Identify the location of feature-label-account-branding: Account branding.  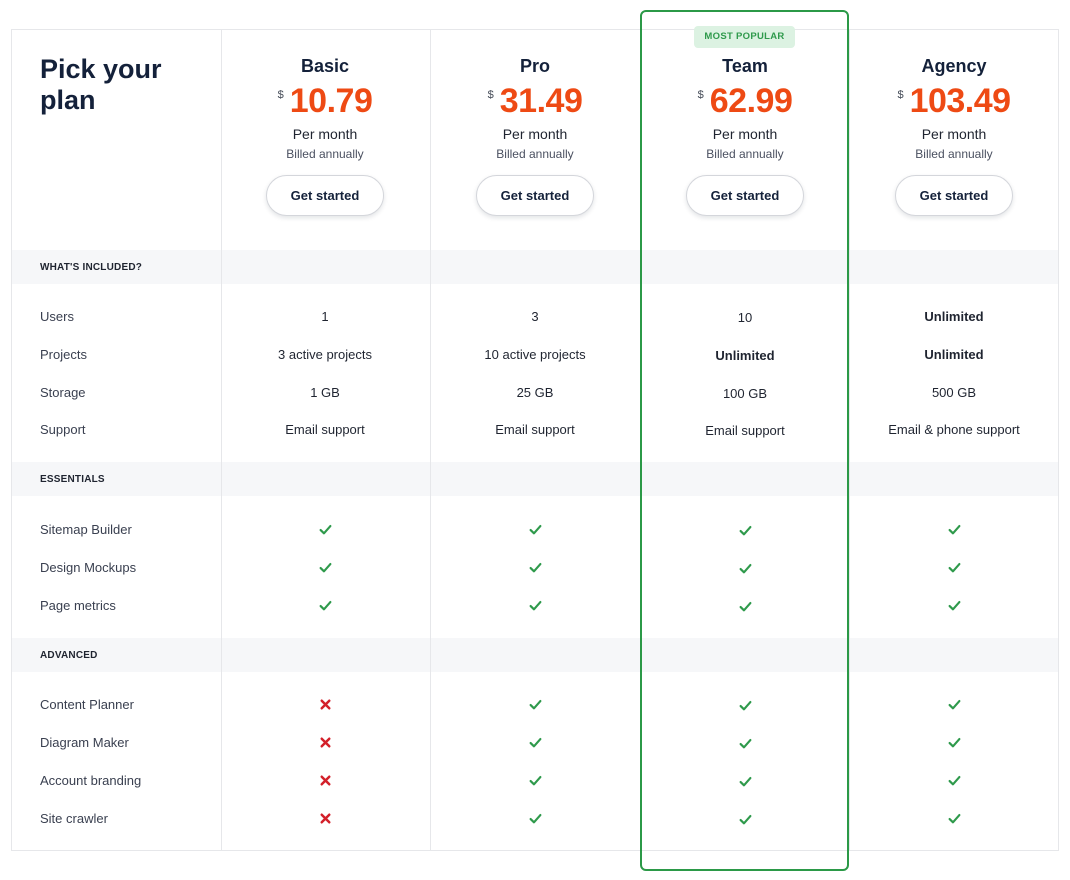
(91, 780).